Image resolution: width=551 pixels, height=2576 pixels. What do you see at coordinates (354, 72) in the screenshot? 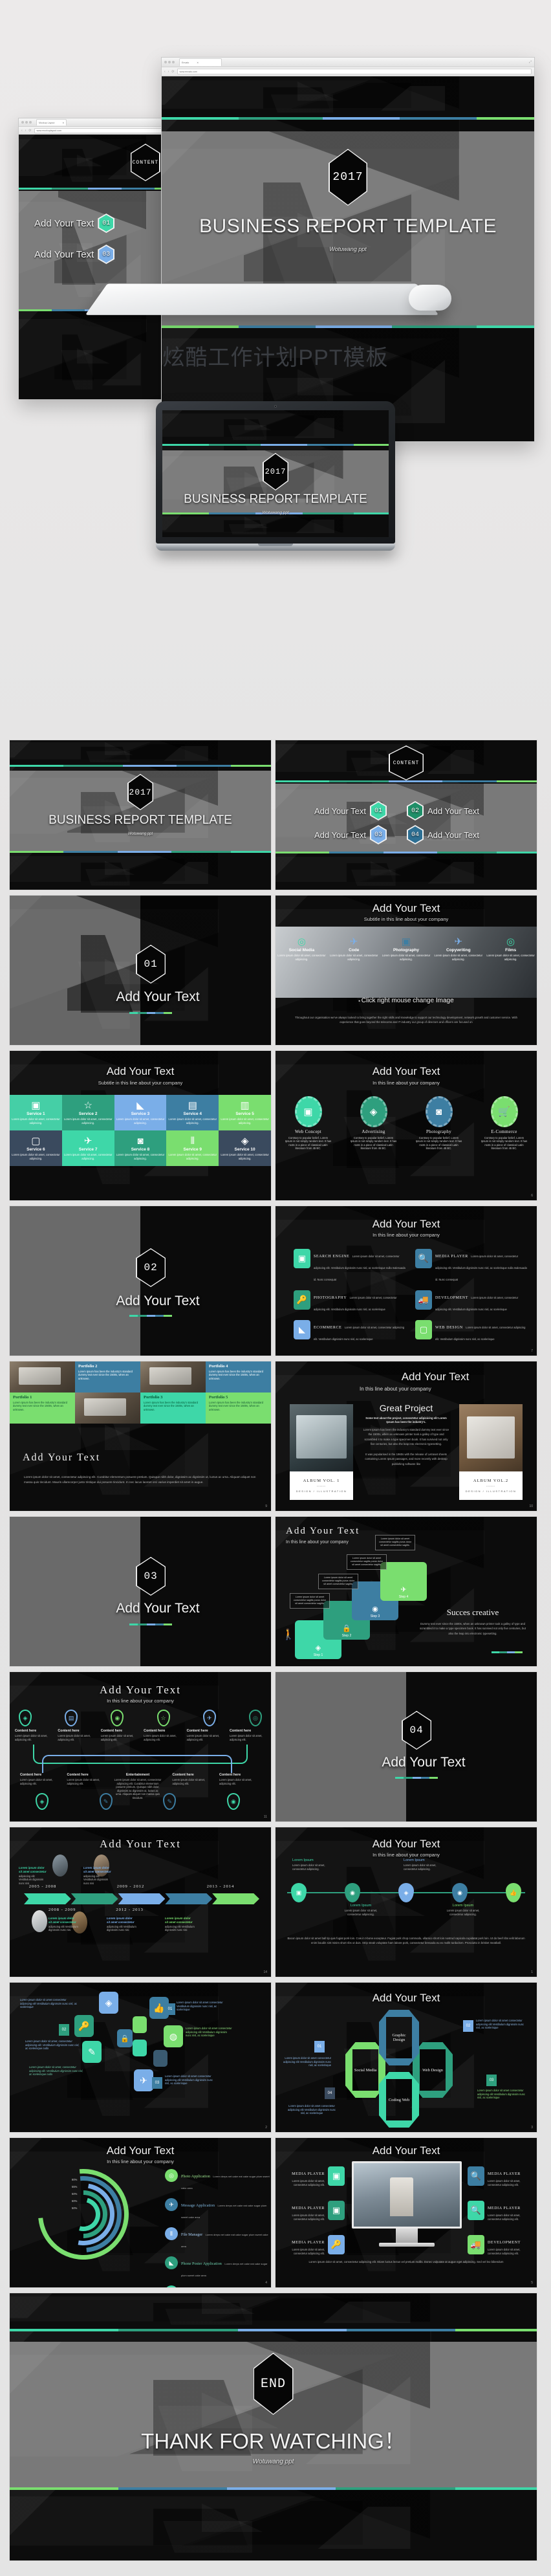
I see `front-browser-url-input: www.envato.com` at bounding box center [354, 72].